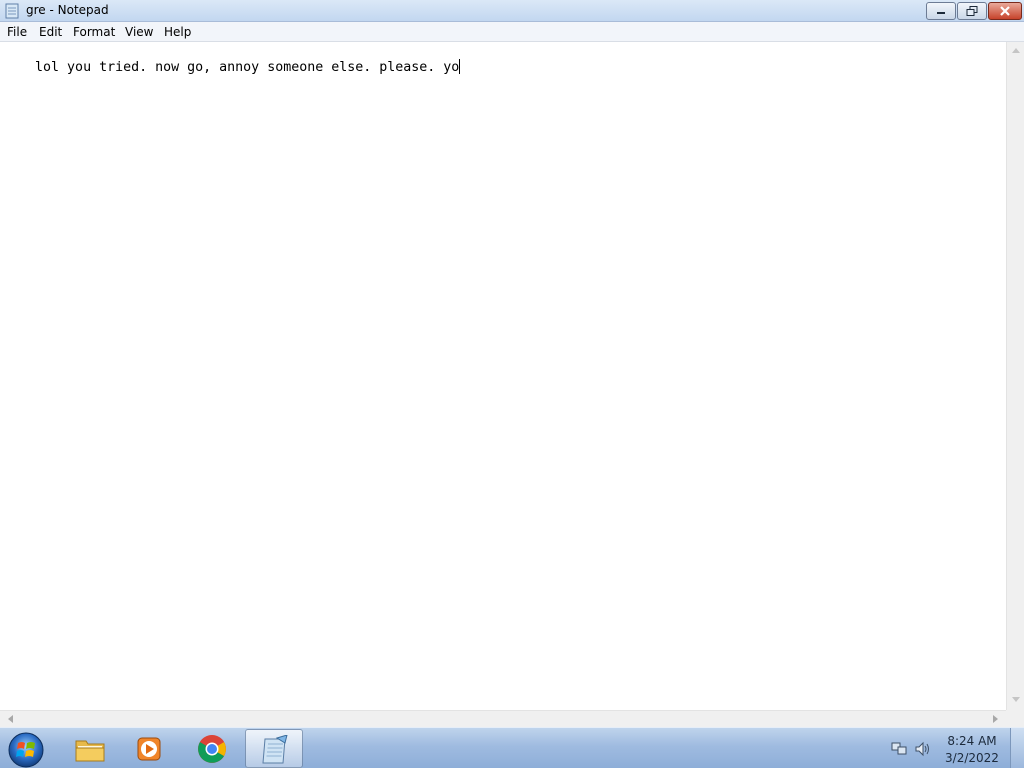 This screenshot has width=1024, height=768. Describe the element at coordinates (972, 741) in the screenshot. I see `clock-time: 8:24 AM` at that location.